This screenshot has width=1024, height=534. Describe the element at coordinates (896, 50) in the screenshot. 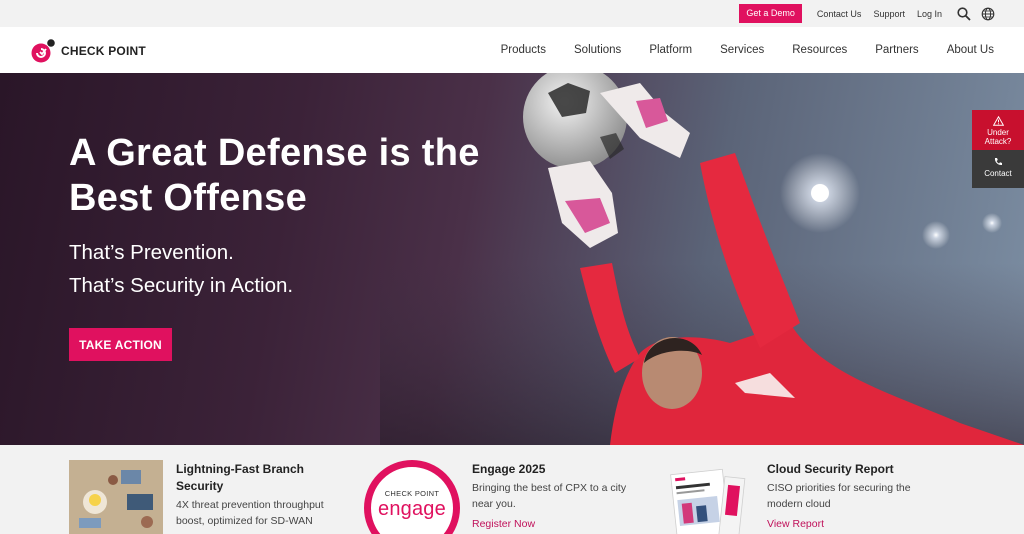

I see `nav-partners: Partners` at that location.